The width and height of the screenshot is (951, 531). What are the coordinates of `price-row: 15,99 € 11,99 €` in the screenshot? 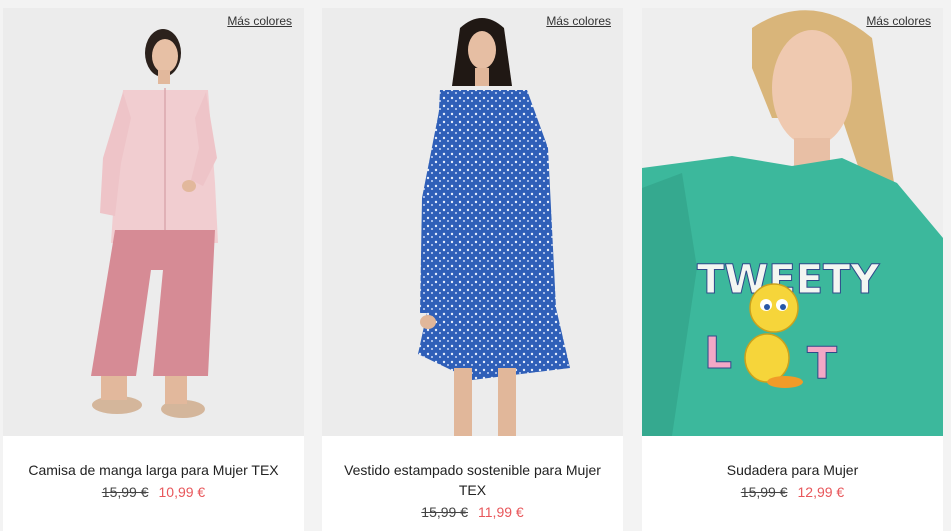 It's located at (472, 512).